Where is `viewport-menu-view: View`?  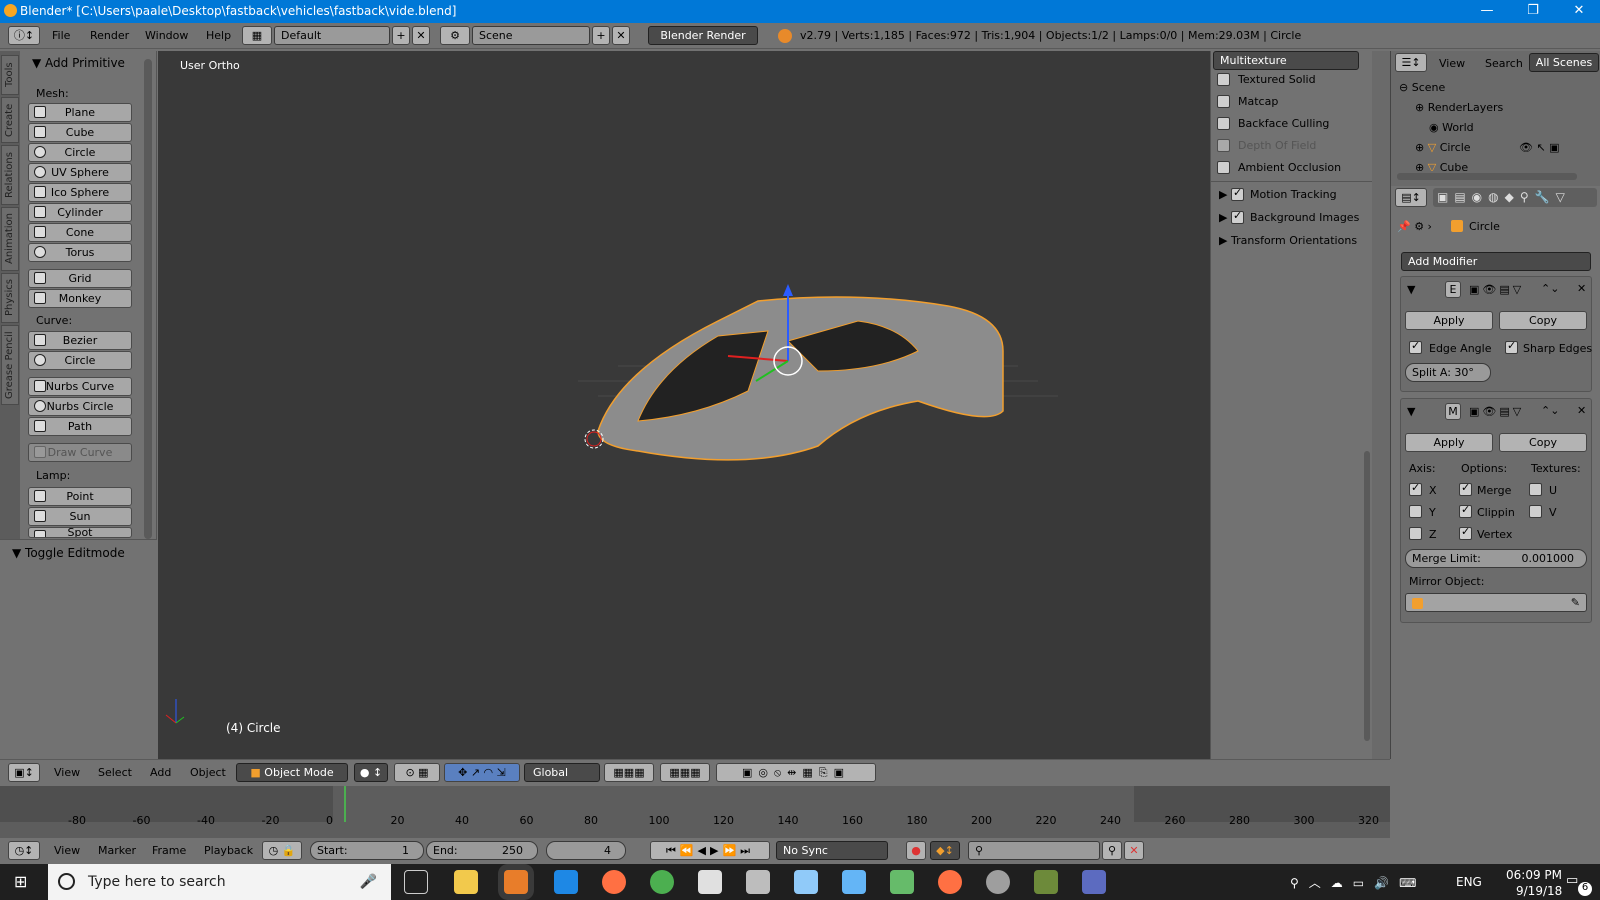
viewport-menu-view: View is located at coordinates (67, 772).